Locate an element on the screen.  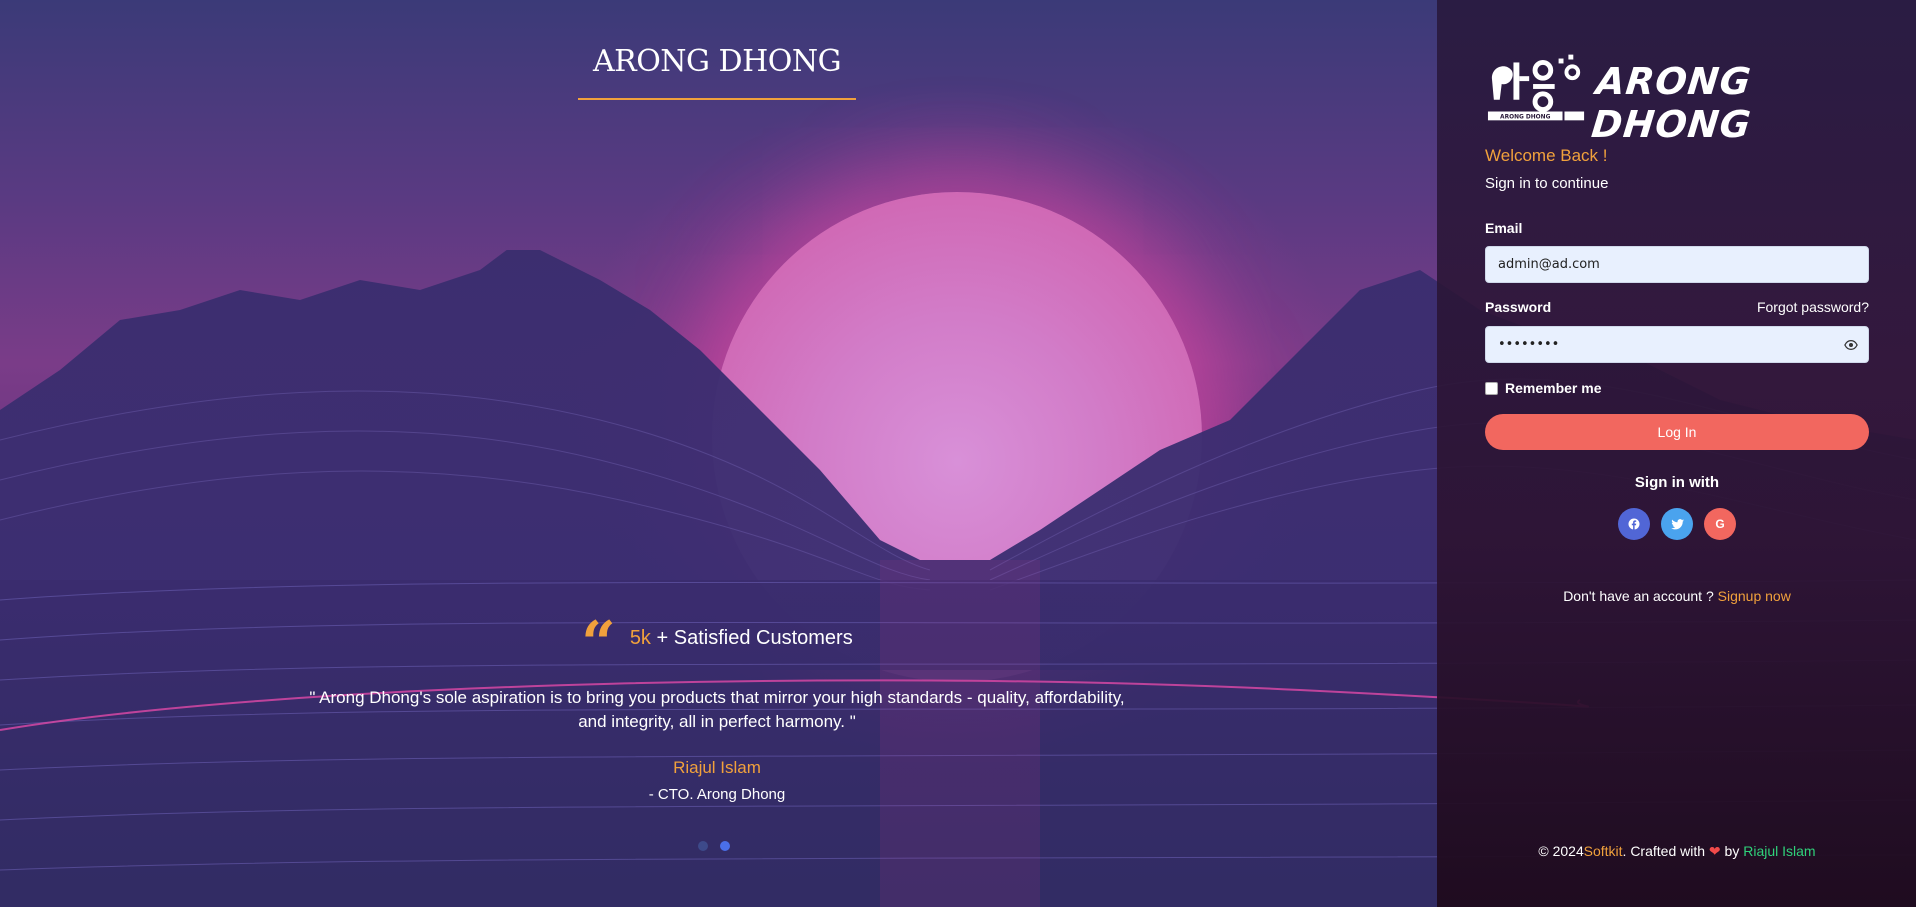
footer-author: Riajul Islam is located at coordinates (1779, 851).